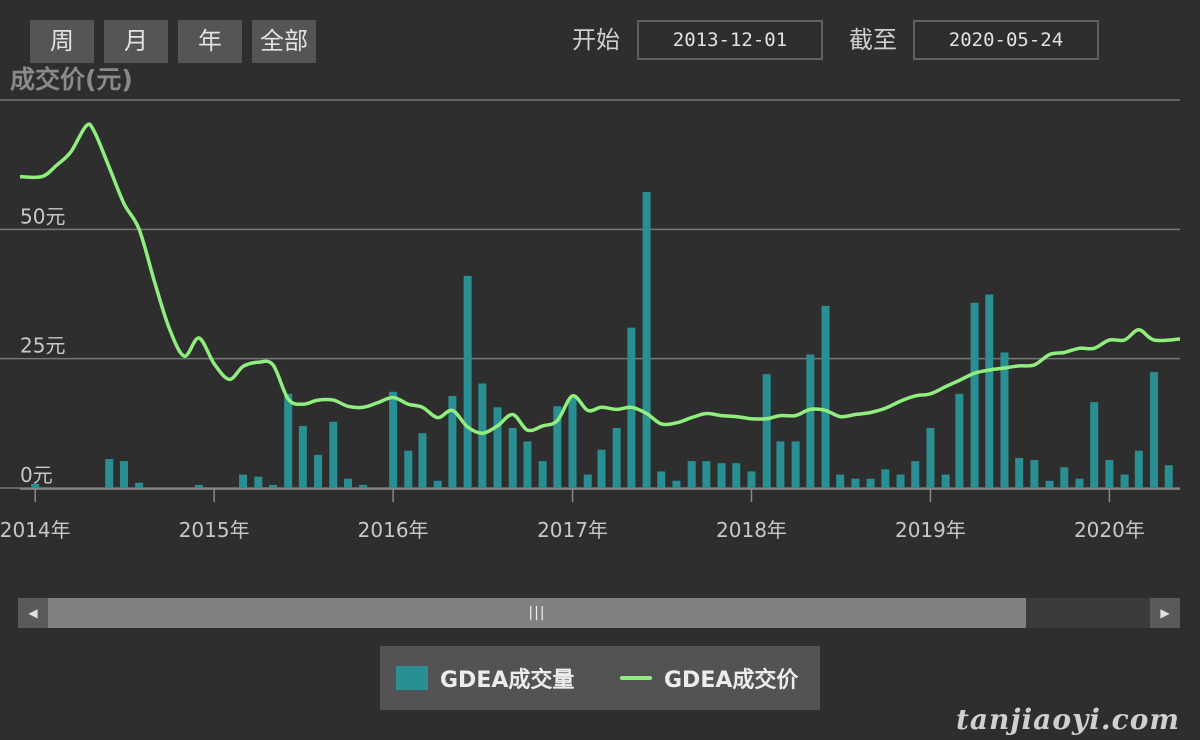  Describe the element at coordinates (636, 678) in the screenshot. I see `line-swatch-icon` at that location.